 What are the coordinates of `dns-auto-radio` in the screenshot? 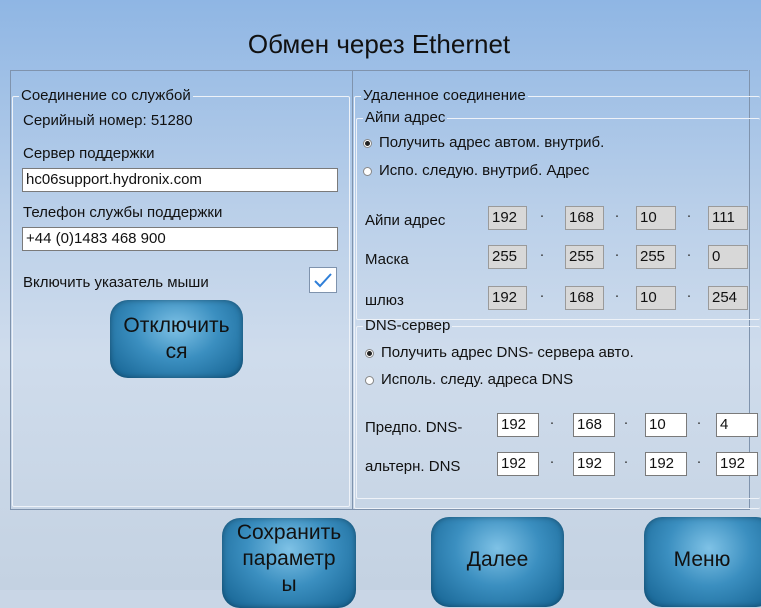 It's located at (369, 353).